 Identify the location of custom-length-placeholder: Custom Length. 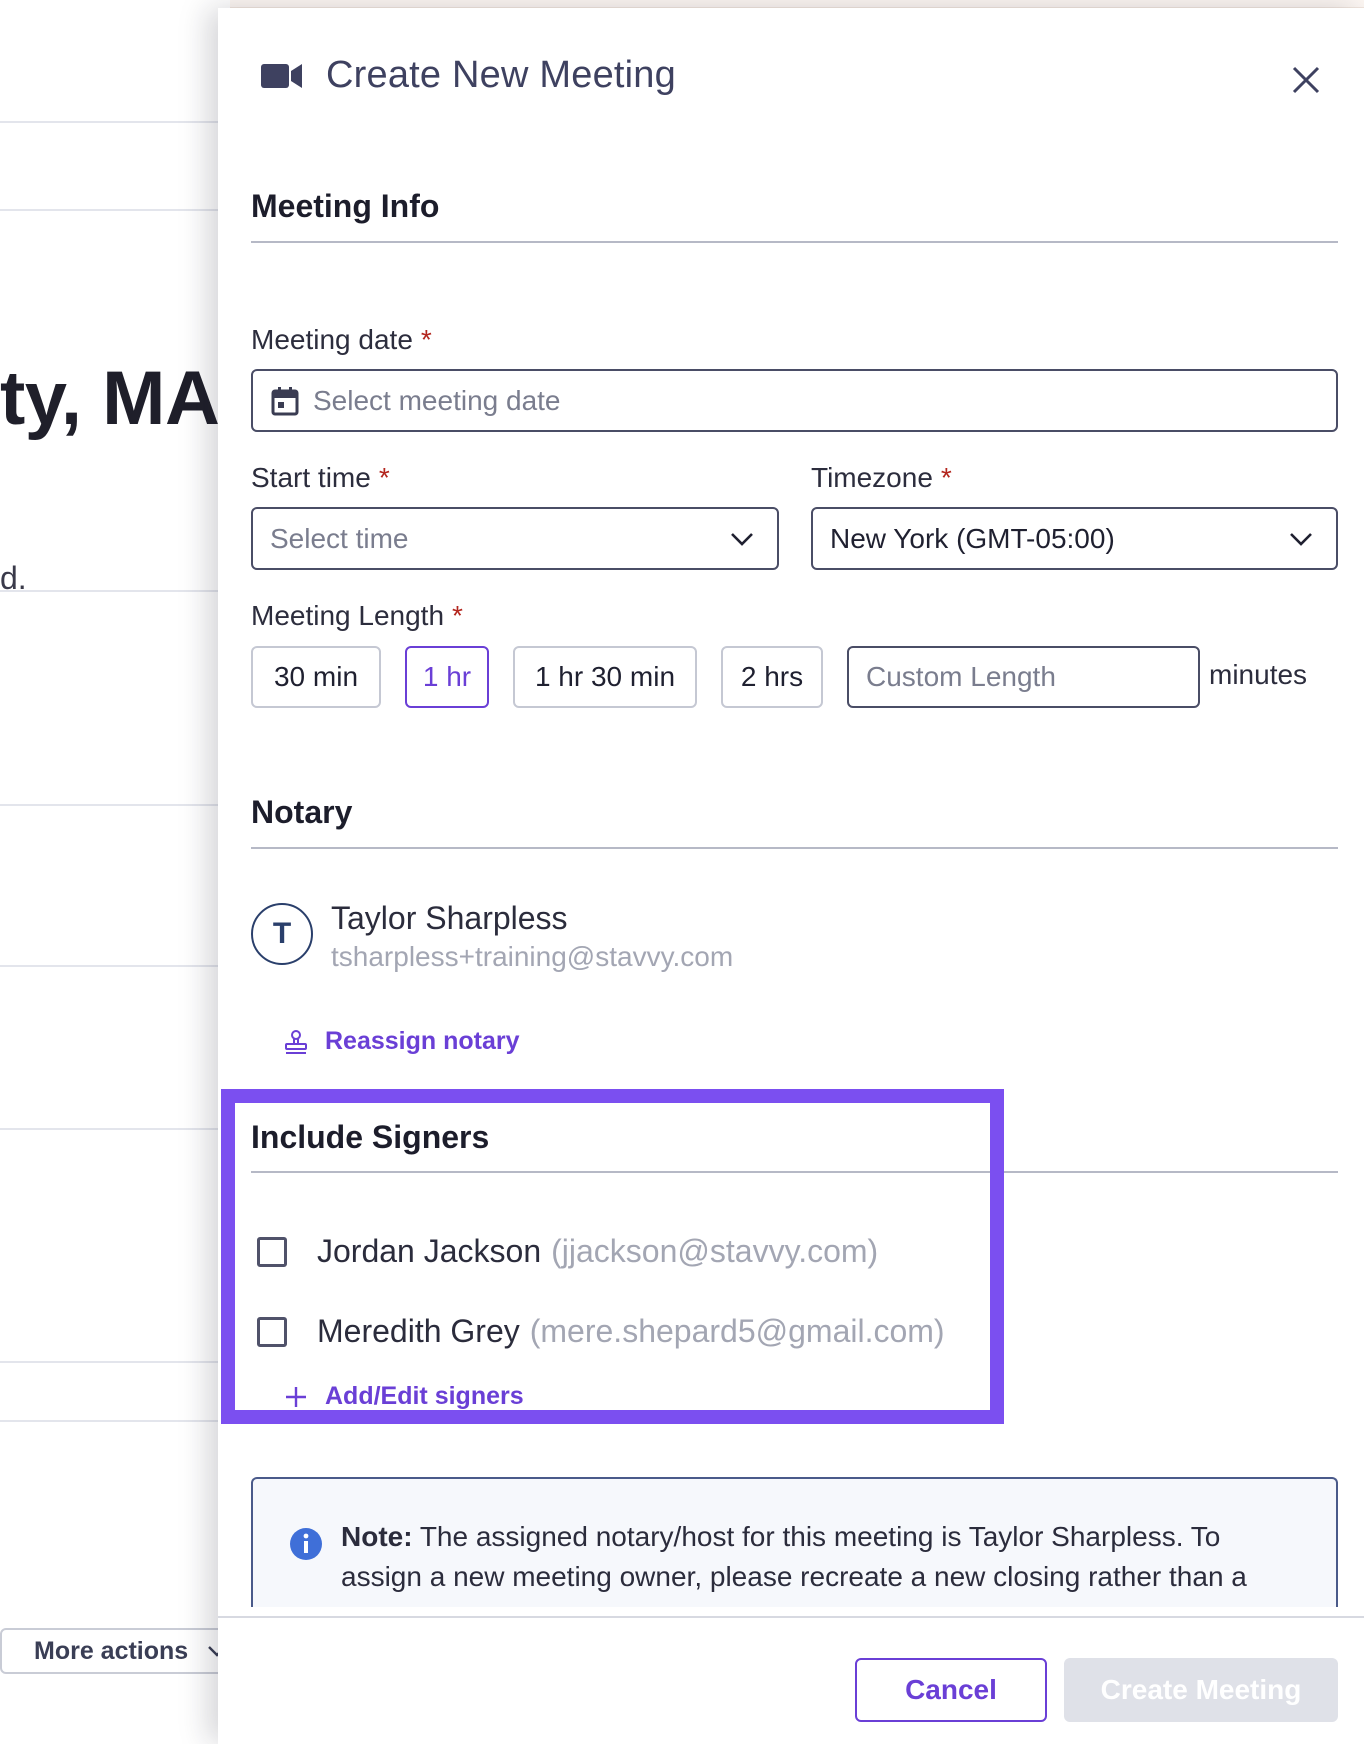
(961, 676).